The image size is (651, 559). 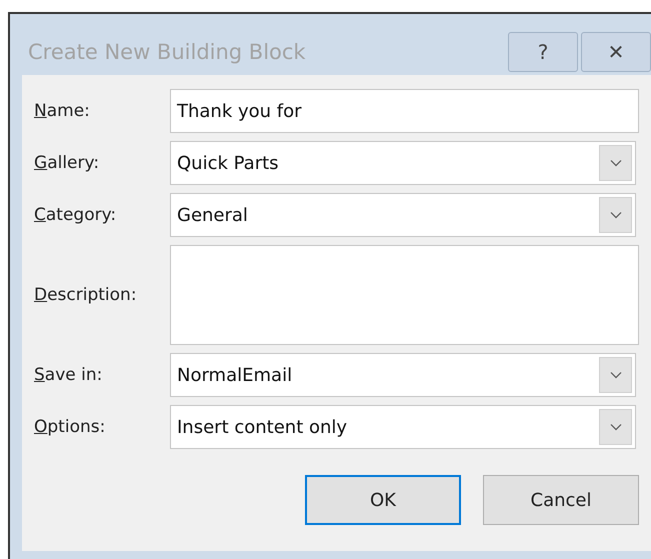 I want to click on dropdown-field: General, so click(x=403, y=215).